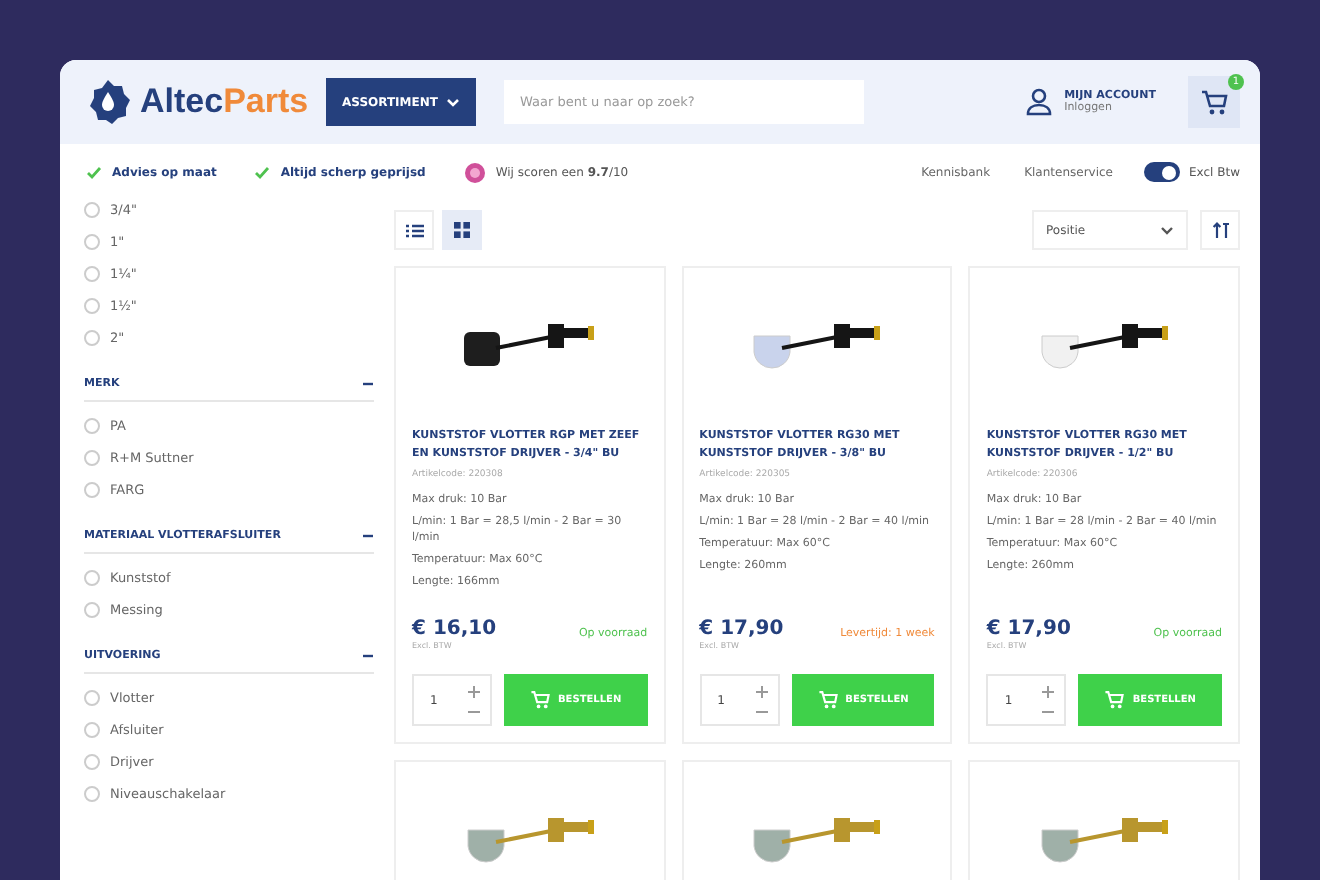 The width and height of the screenshot is (1320, 880). Describe the element at coordinates (454, 629) in the screenshot. I see `price: € 16,10` at that location.